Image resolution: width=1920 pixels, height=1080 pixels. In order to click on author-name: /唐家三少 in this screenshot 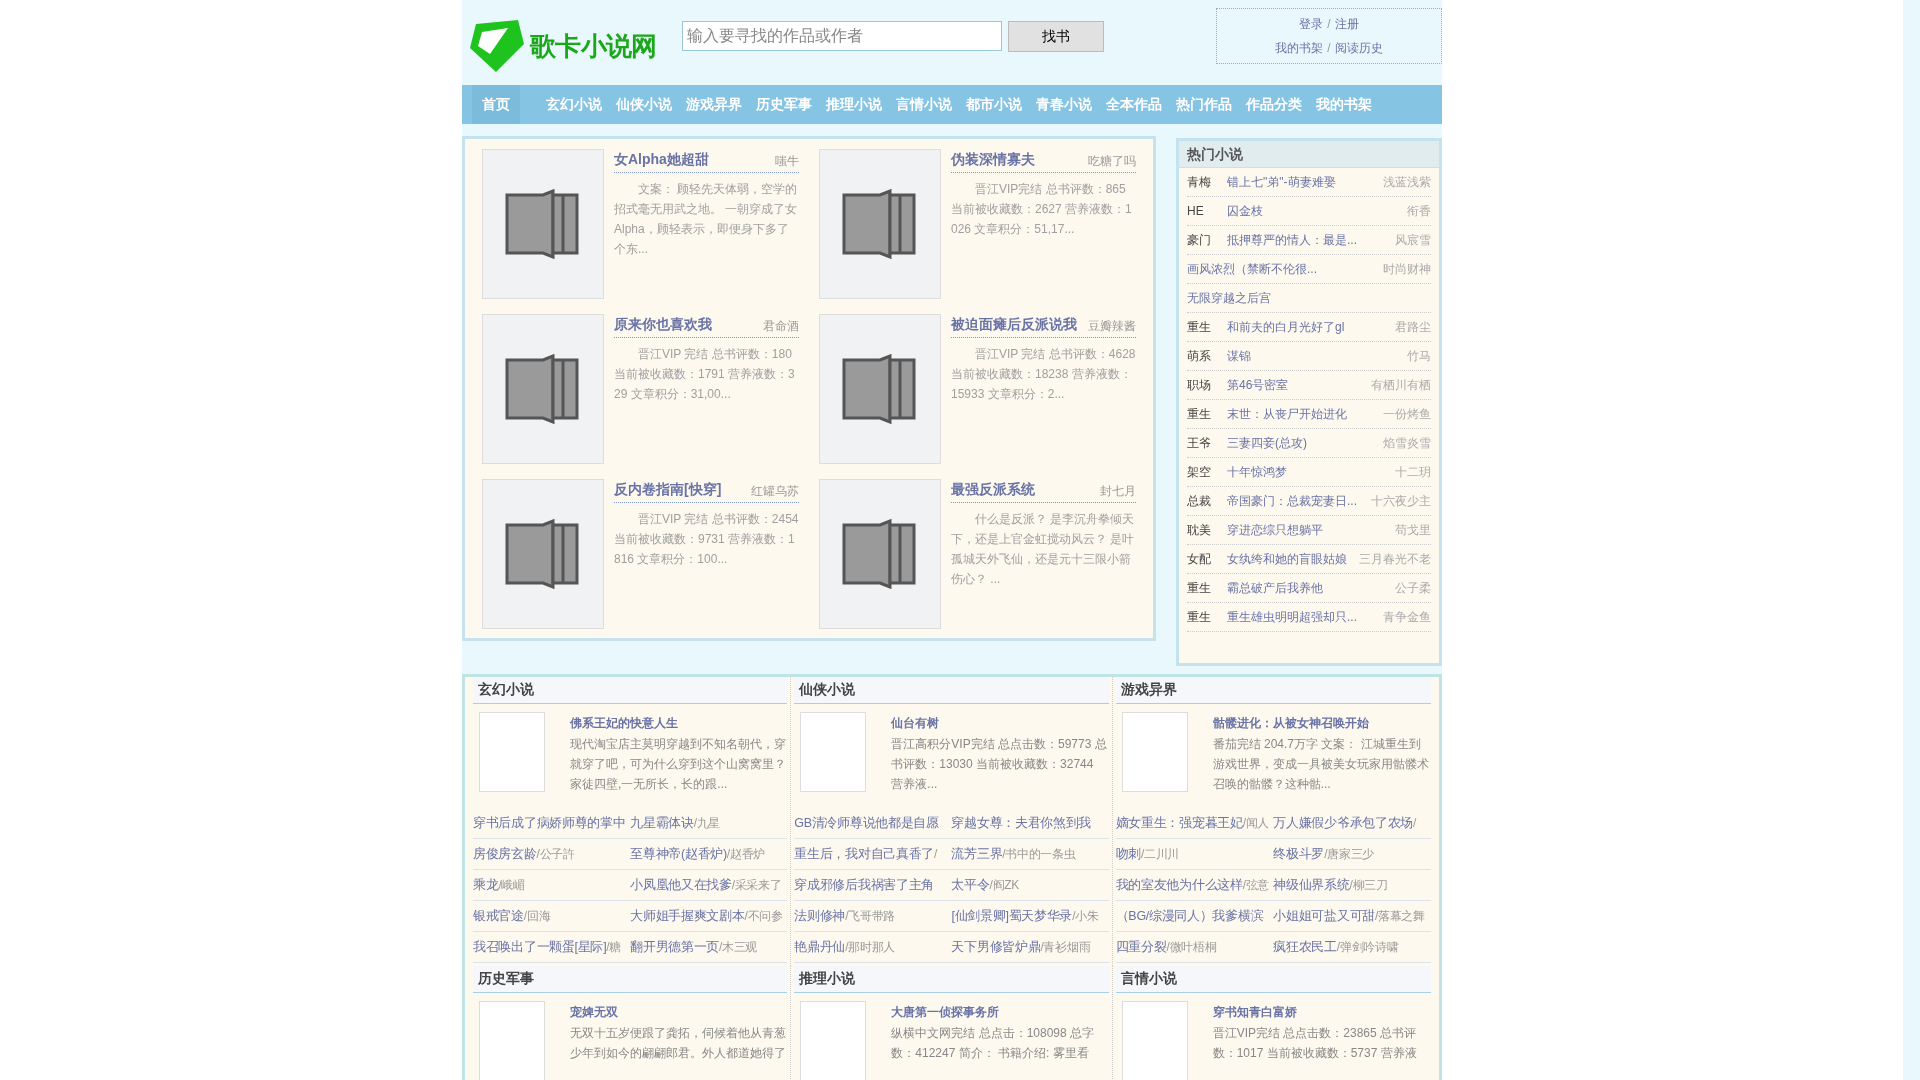, I will do `click(1349, 854)`.